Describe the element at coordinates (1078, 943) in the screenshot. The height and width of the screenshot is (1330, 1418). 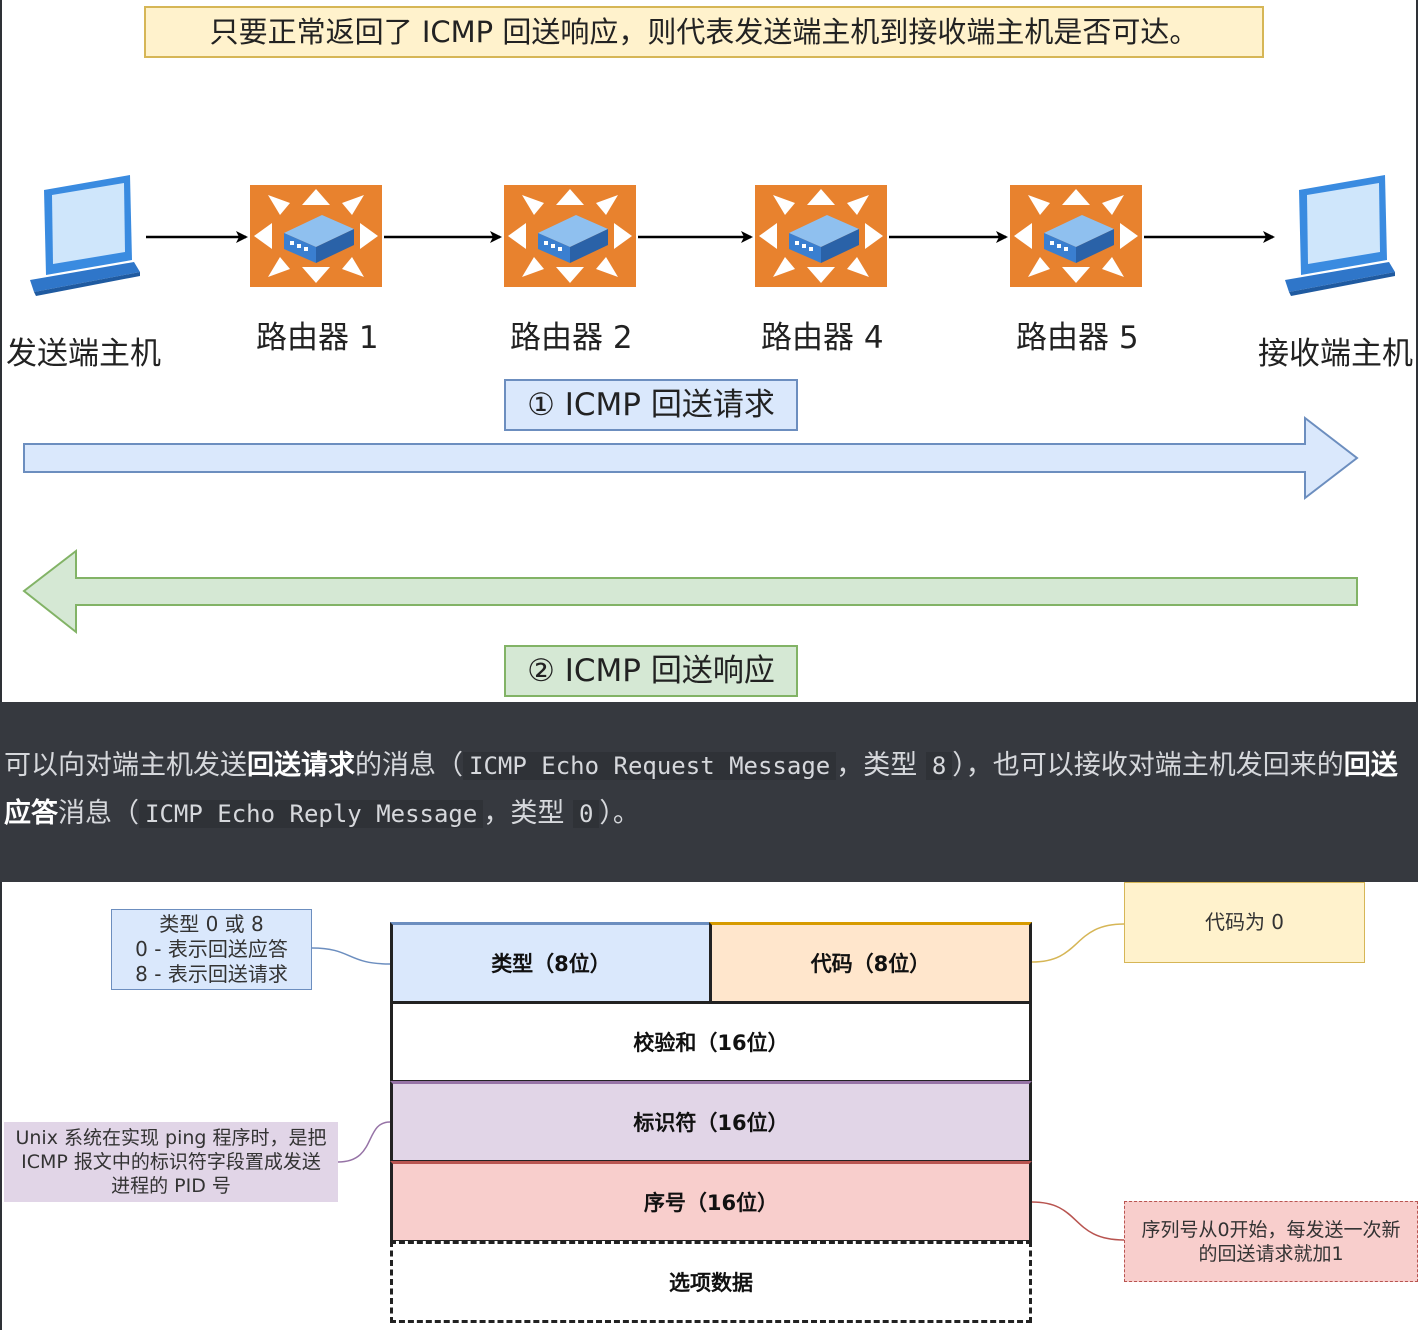
I see `code-note-connector` at that location.